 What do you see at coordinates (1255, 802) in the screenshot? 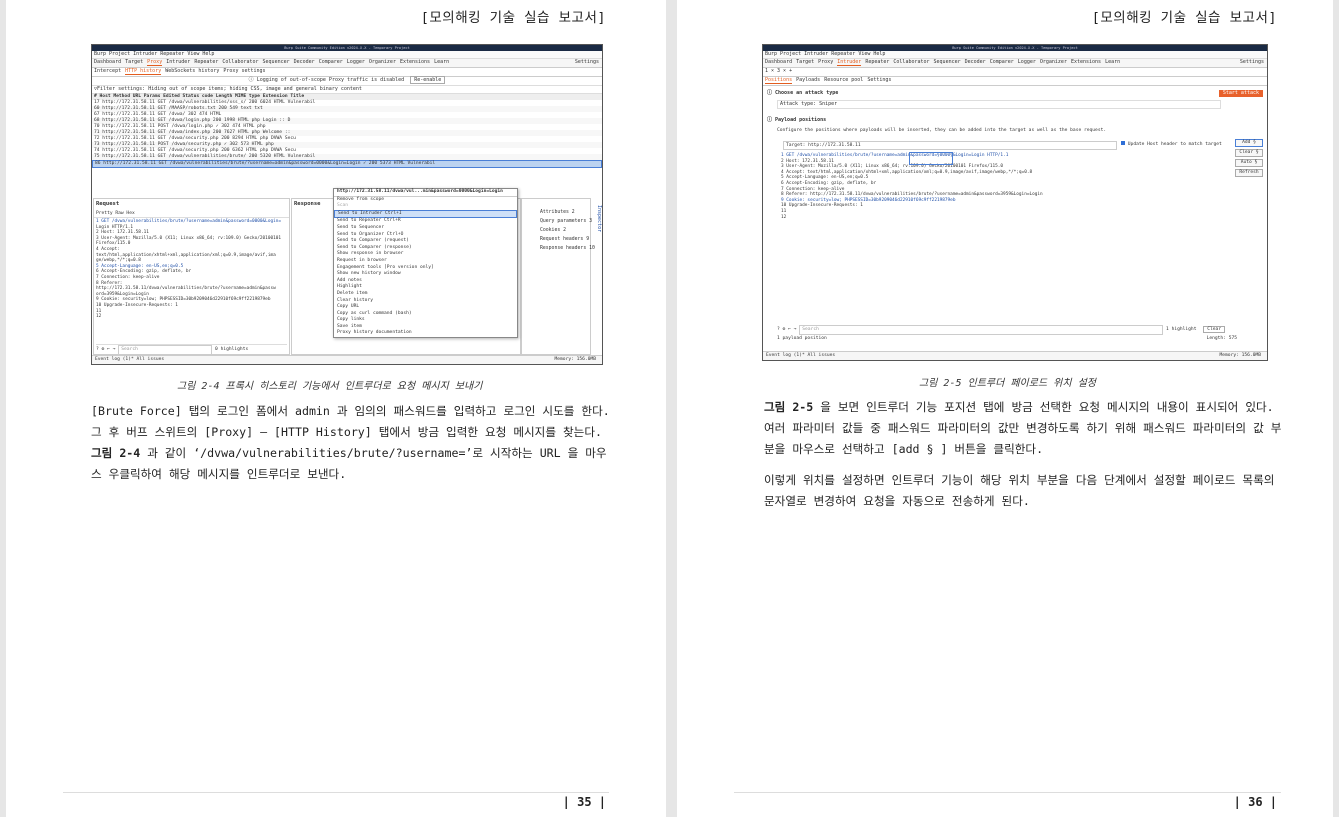
I see `page-number: | 36 |` at bounding box center [1255, 802].